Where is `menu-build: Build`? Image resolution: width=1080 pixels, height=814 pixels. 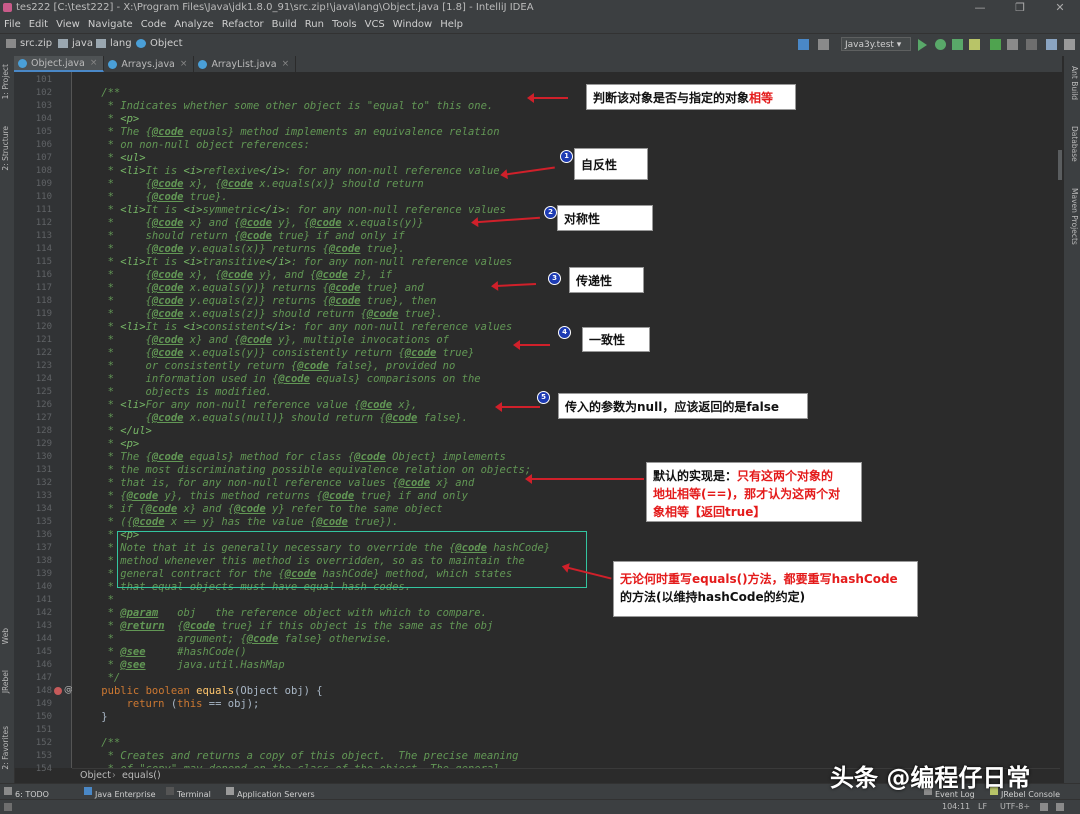 menu-build: Build is located at coordinates (284, 24).